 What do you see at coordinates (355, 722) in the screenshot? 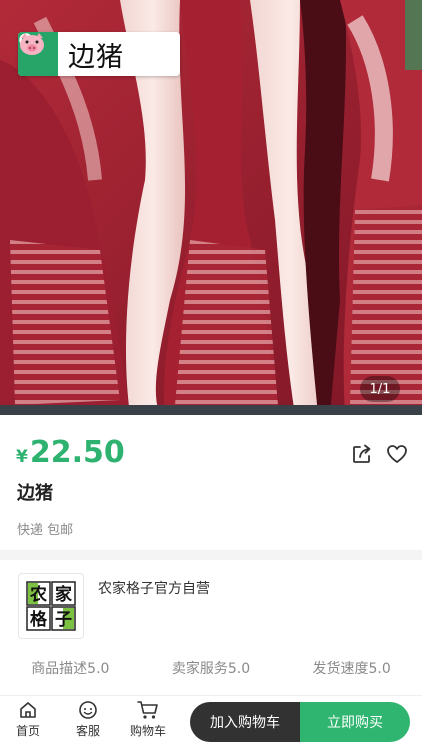
I see `buy-now-button: 立即购买` at bounding box center [355, 722].